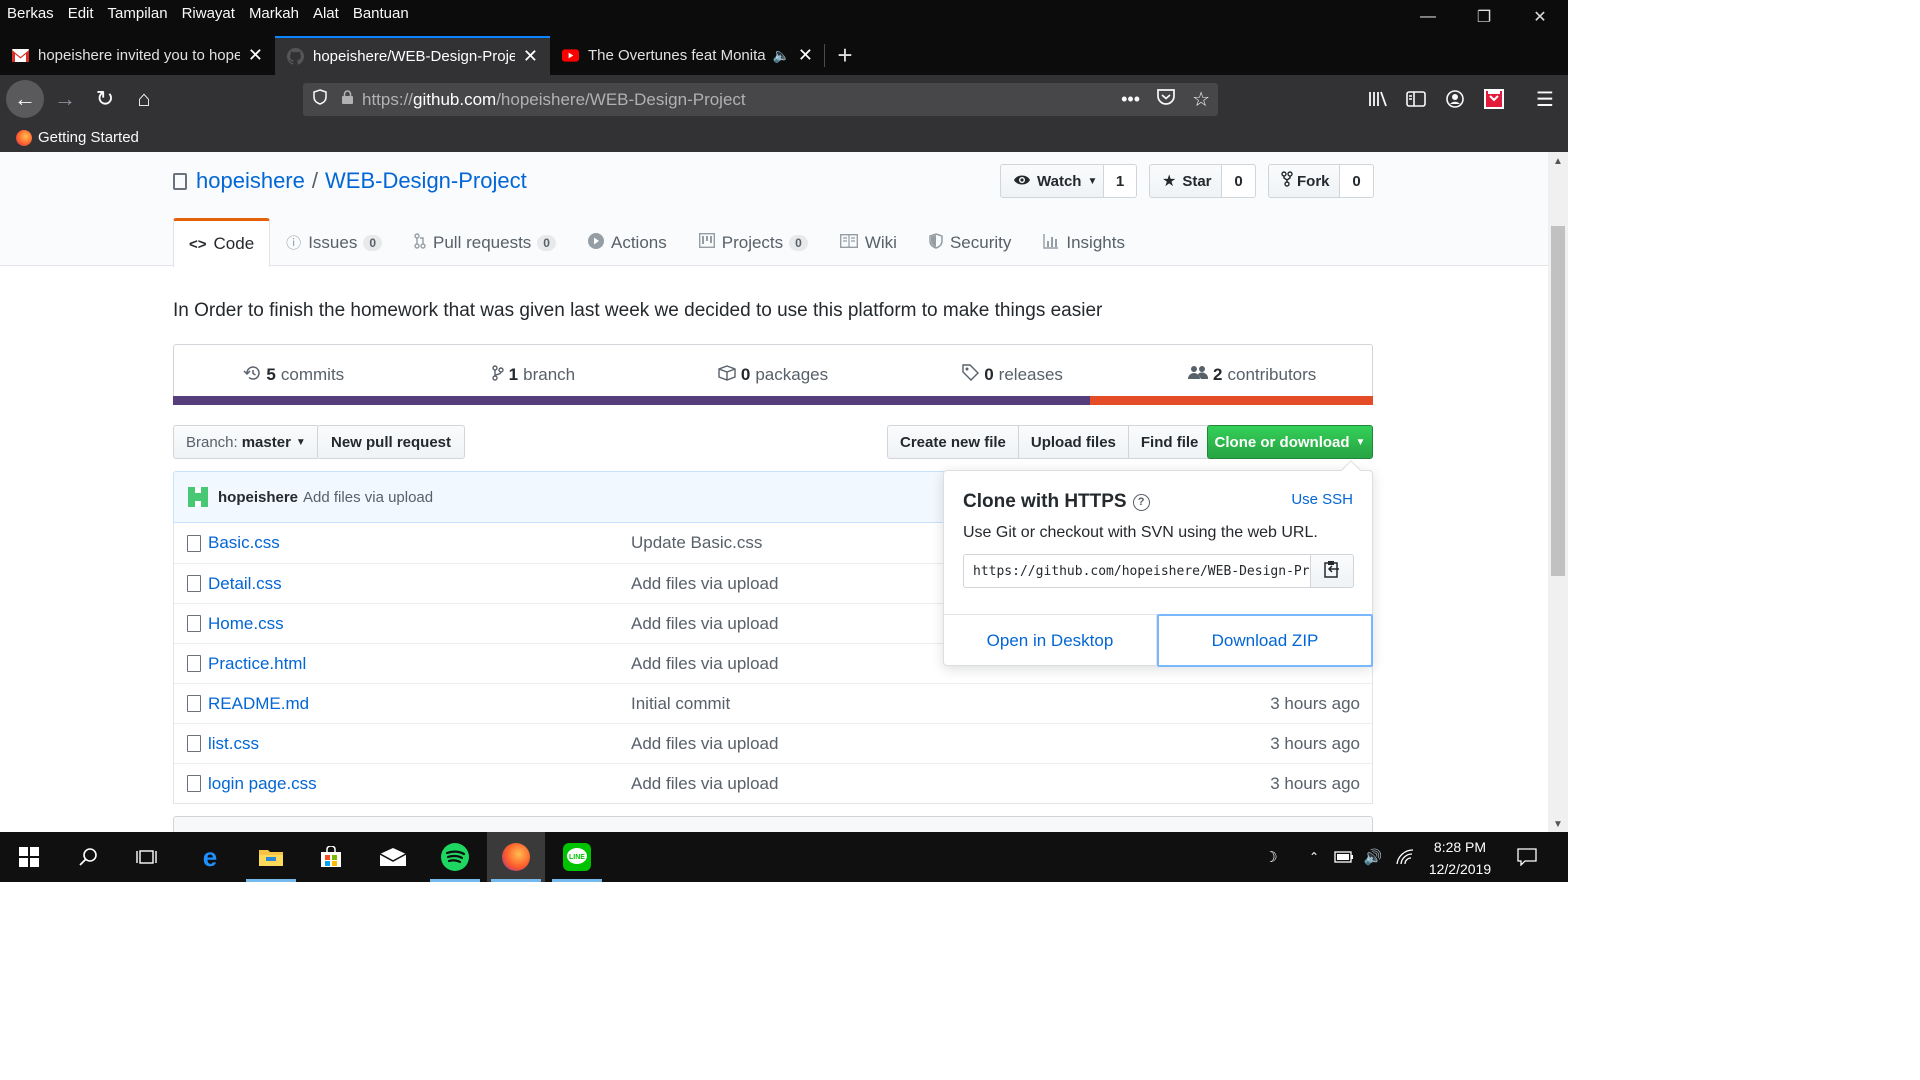 The width and height of the screenshot is (1920, 1080). Describe the element at coordinates (1050, 640) in the screenshot. I see `open-in-desktop-button: Open in Desktop` at that location.